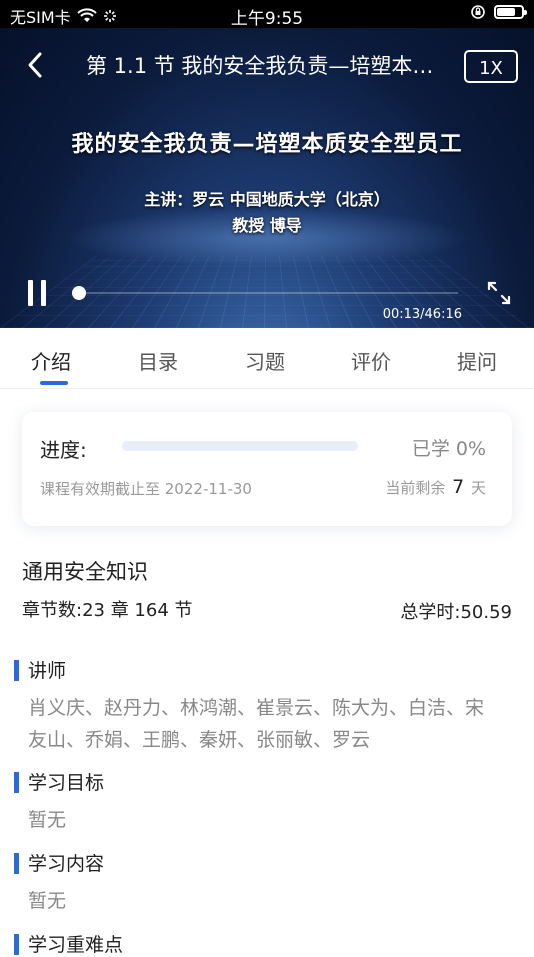 Image resolution: width=534 pixels, height=957 pixels. What do you see at coordinates (267, 19) in the screenshot?
I see `status-time: 上午9:55` at bounding box center [267, 19].